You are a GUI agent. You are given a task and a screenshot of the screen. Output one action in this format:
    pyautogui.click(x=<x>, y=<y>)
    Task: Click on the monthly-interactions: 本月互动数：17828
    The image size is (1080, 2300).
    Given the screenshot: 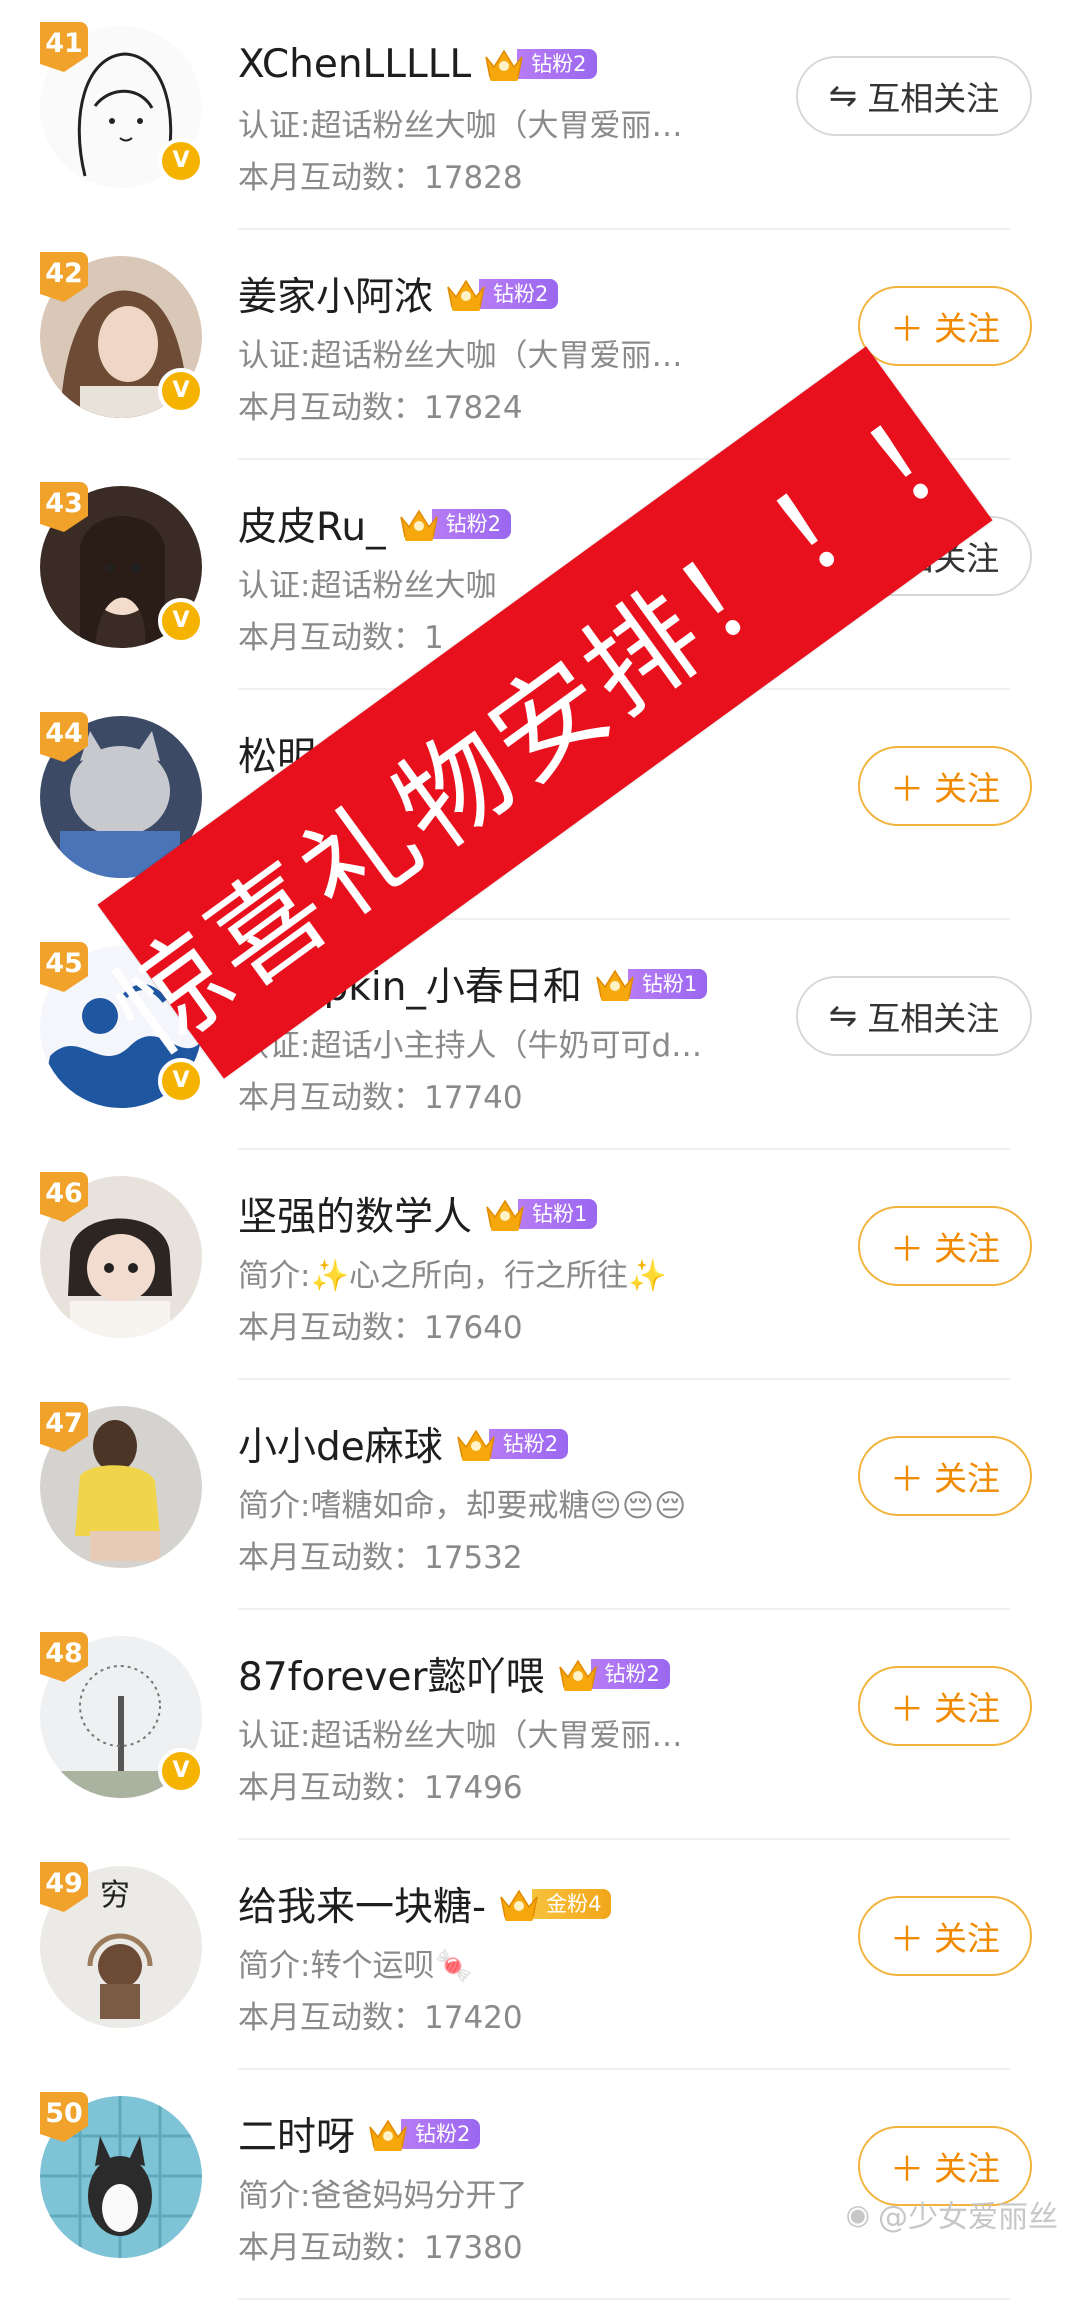 What is the action you would take?
    pyautogui.click(x=380, y=178)
    